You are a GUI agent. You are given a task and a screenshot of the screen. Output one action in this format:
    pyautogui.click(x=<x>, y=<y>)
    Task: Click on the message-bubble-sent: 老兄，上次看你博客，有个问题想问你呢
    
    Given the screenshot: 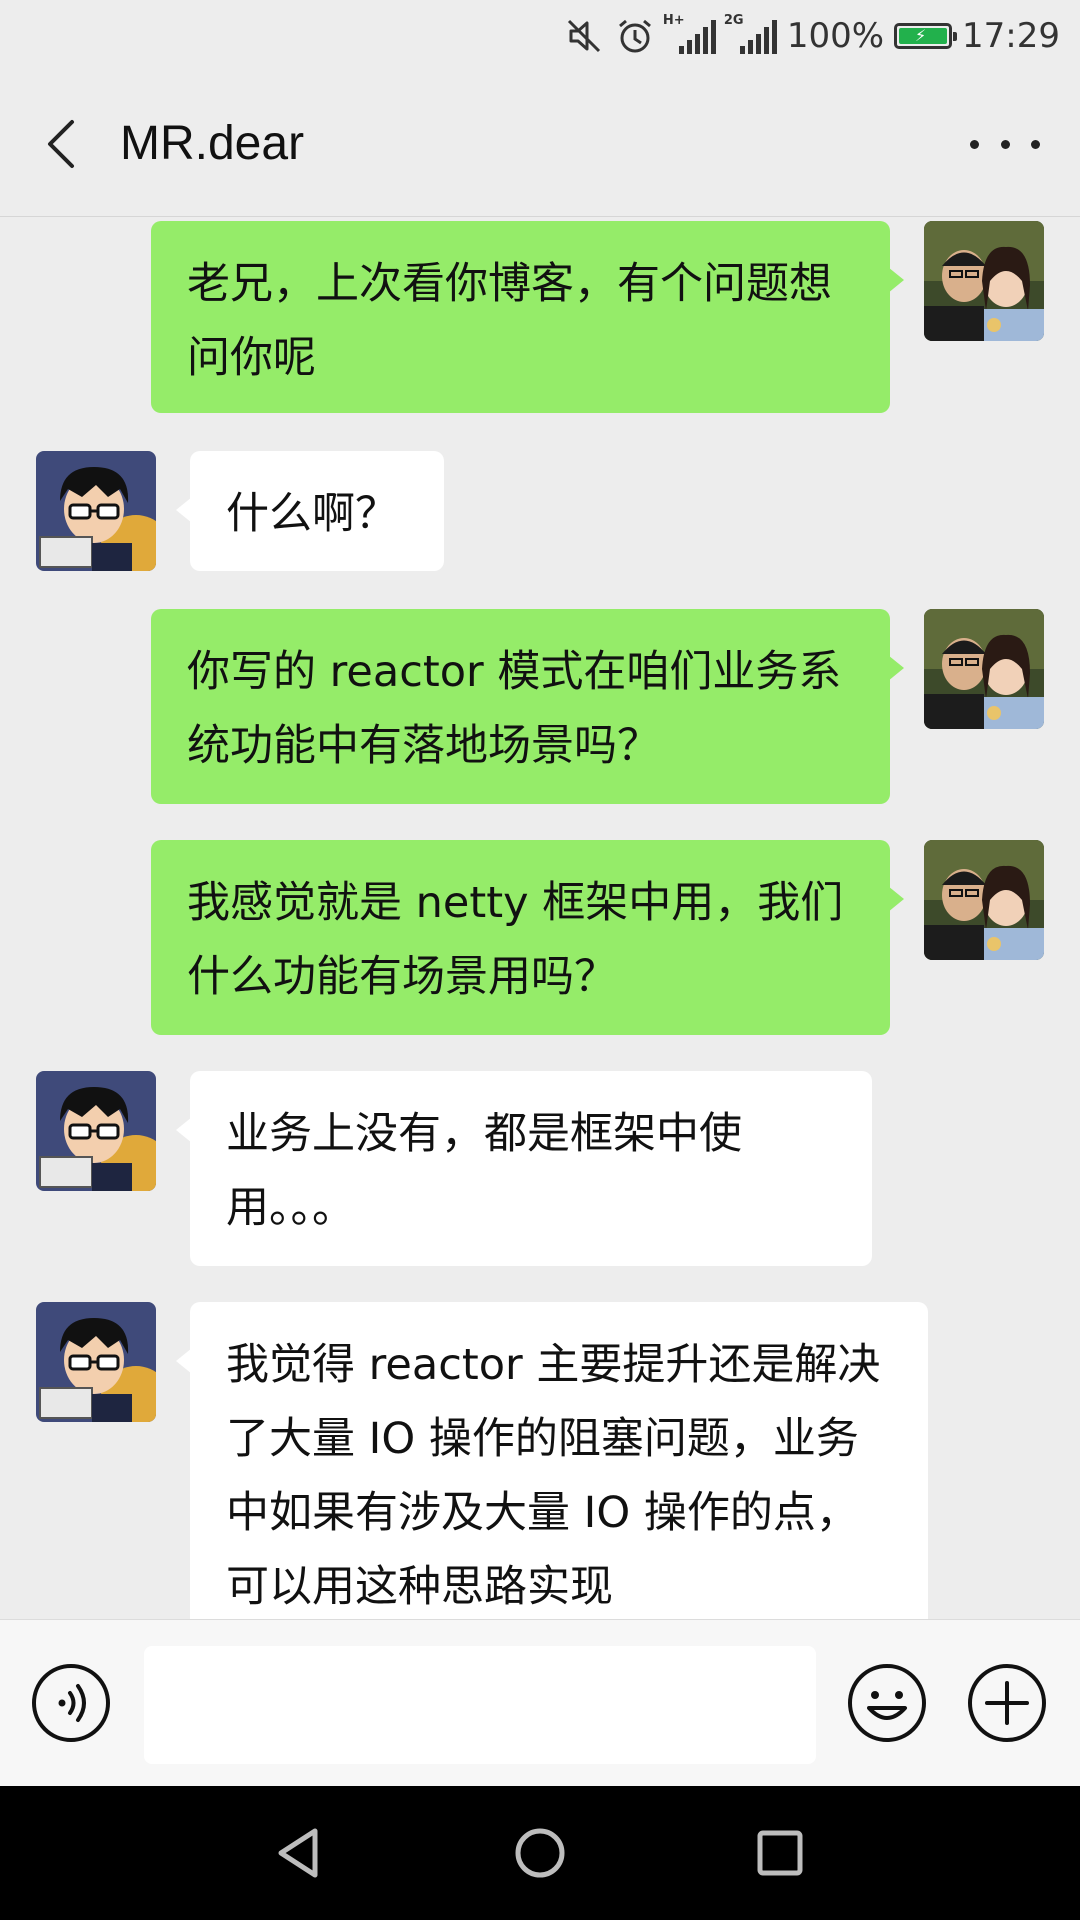 What is the action you would take?
    pyautogui.click(x=527, y=317)
    